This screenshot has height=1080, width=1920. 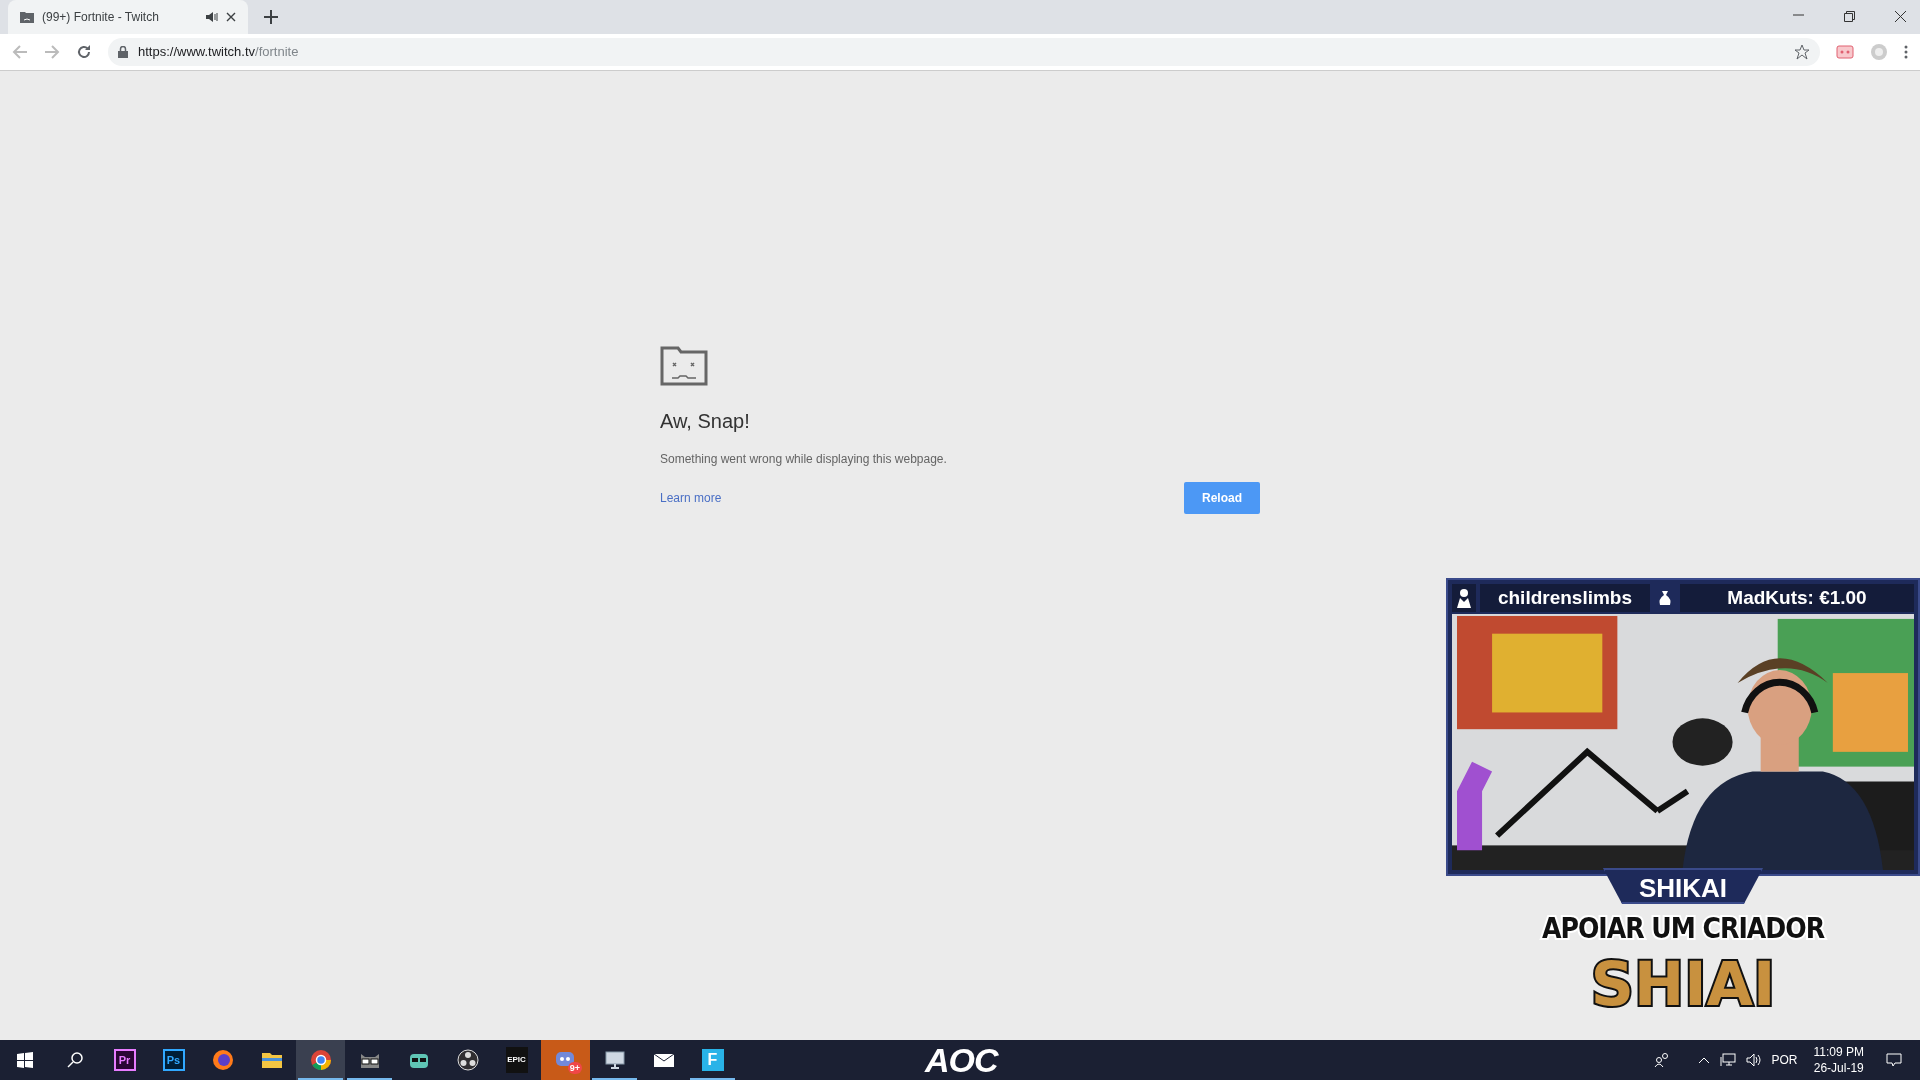 What do you see at coordinates (467, 1060) in the screenshot?
I see `obs-app-icon` at bounding box center [467, 1060].